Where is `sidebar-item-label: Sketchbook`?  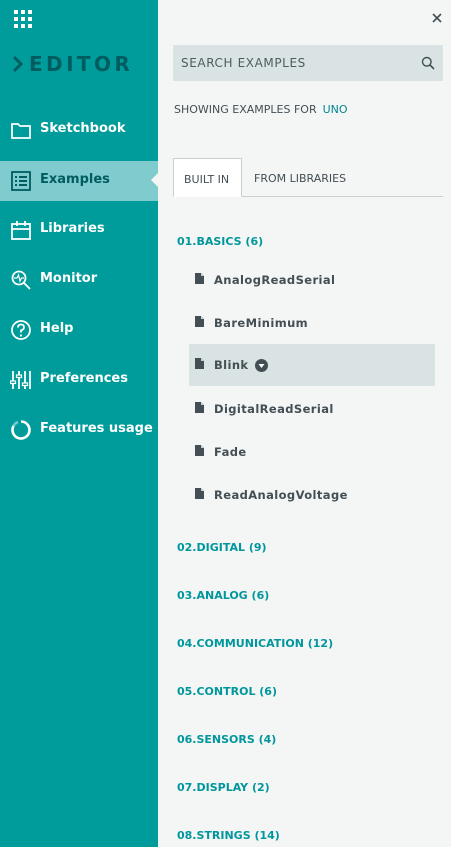 sidebar-item-label: Sketchbook is located at coordinates (83, 128).